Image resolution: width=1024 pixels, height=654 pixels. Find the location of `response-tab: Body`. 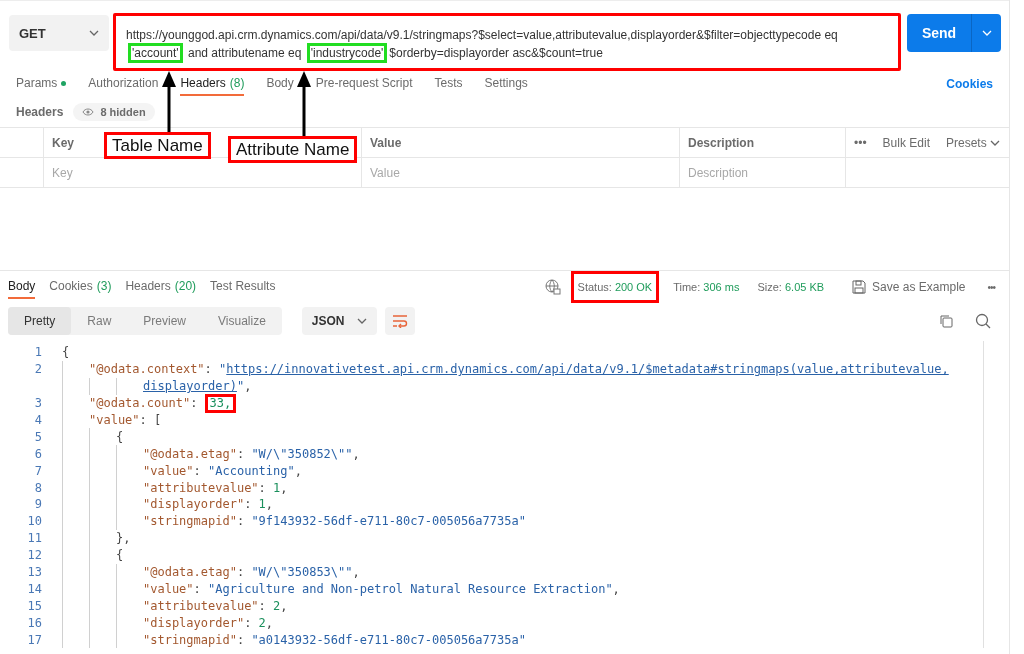

response-tab: Body is located at coordinates (22, 287).